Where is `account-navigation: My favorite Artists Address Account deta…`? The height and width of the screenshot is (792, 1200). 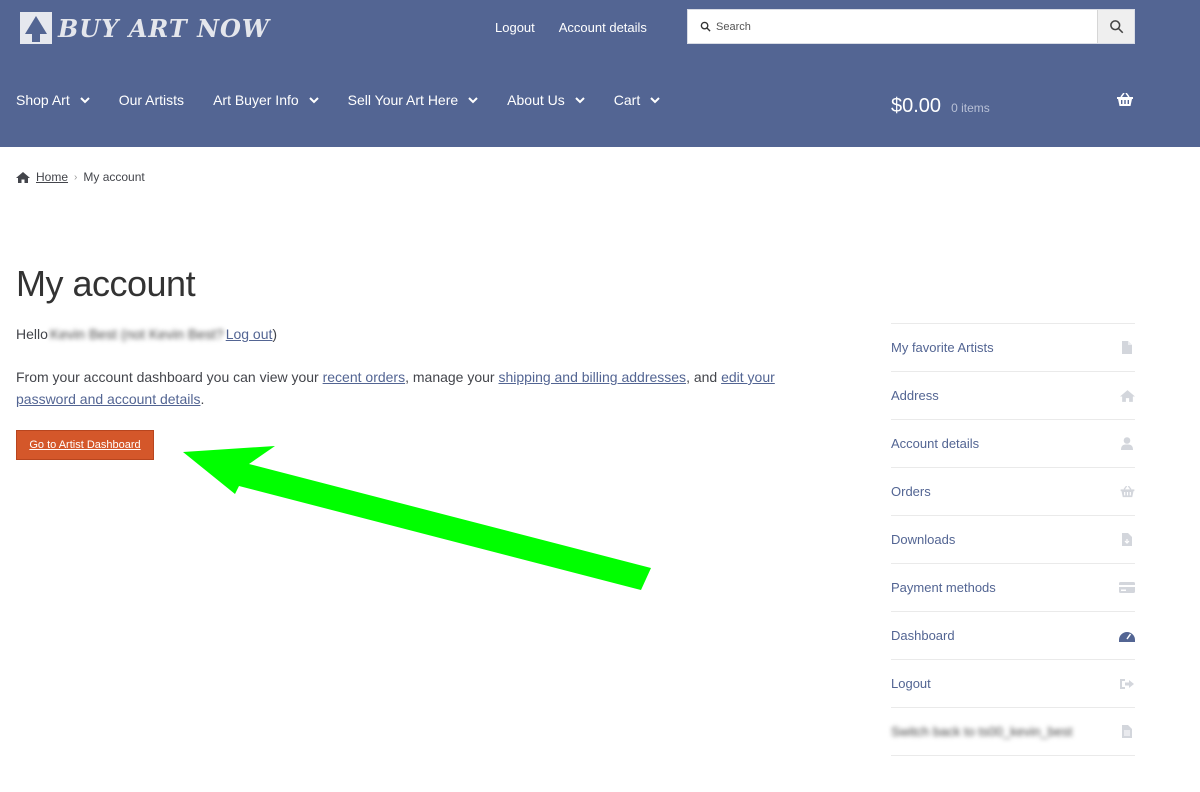 account-navigation: My favorite Artists Address Account deta… is located at coordinates (1013, 539).